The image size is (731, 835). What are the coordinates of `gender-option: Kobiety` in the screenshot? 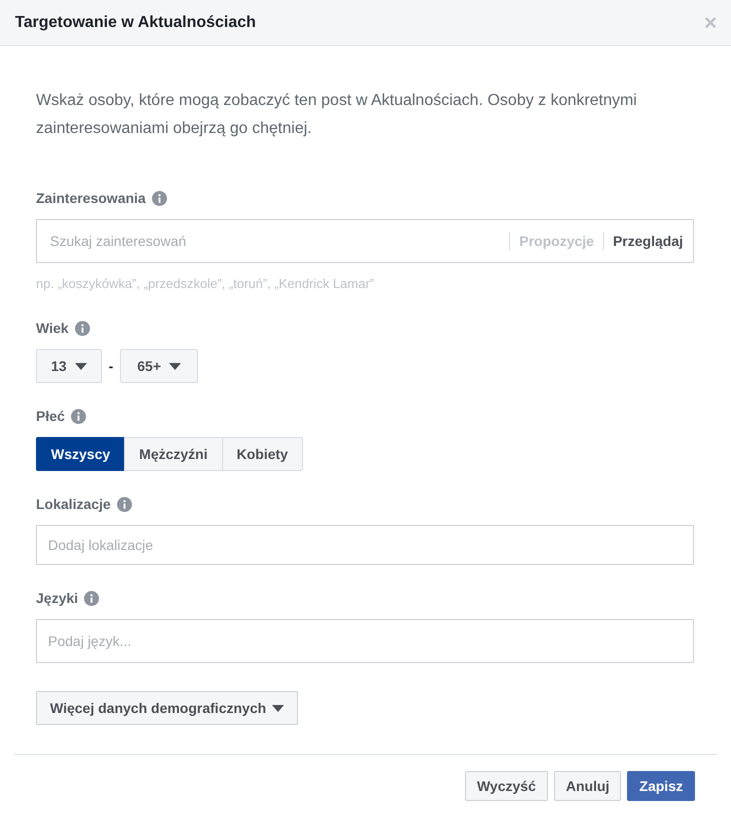 It's located at (262, 454).